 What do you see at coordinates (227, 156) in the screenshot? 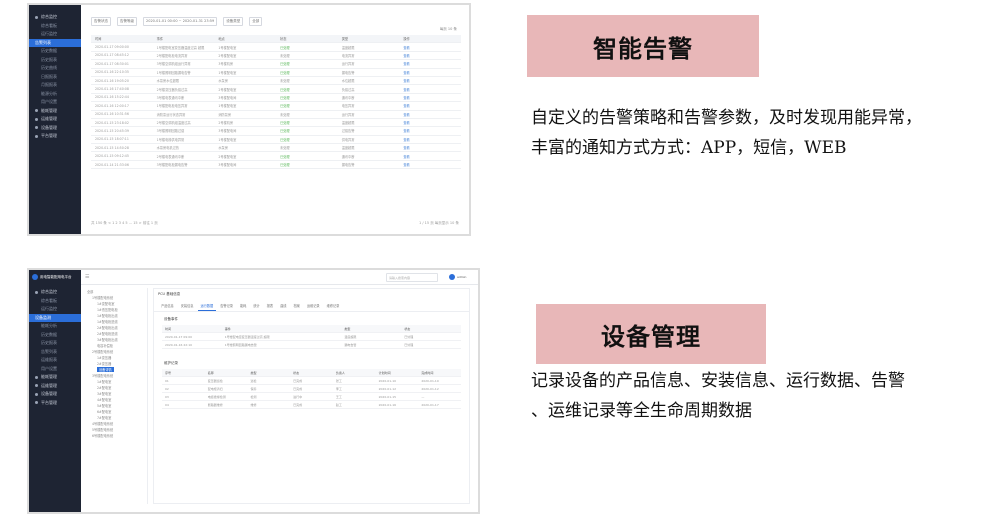
I see `table-cell: 2号楼配电室` at bounding box center [227, 156].